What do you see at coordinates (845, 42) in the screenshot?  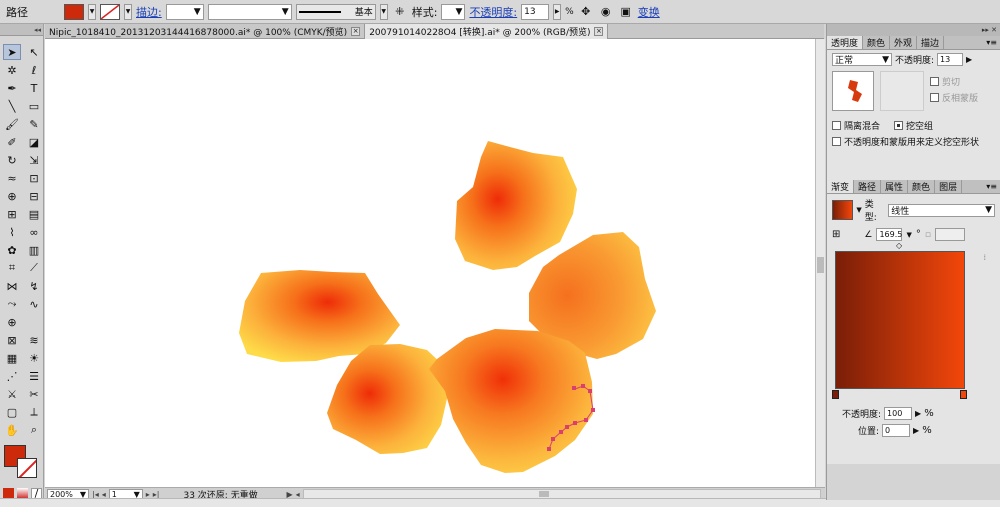 I see `tab-transparency: 透明度` at bounding box center [845, 42].